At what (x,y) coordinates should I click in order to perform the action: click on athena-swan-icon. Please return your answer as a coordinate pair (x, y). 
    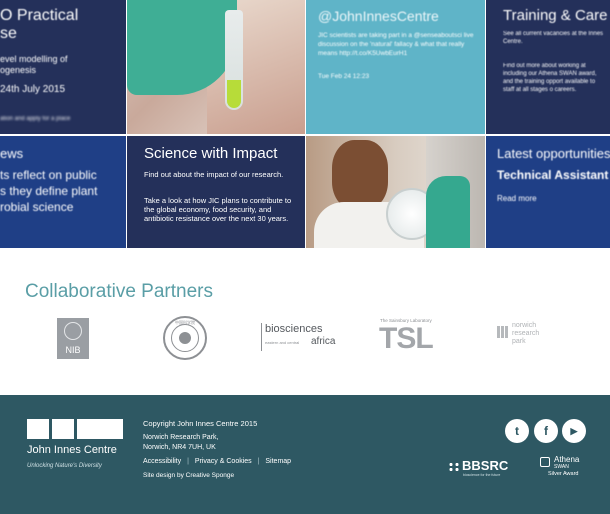
    Looking at the image, I should click on (545, 462).